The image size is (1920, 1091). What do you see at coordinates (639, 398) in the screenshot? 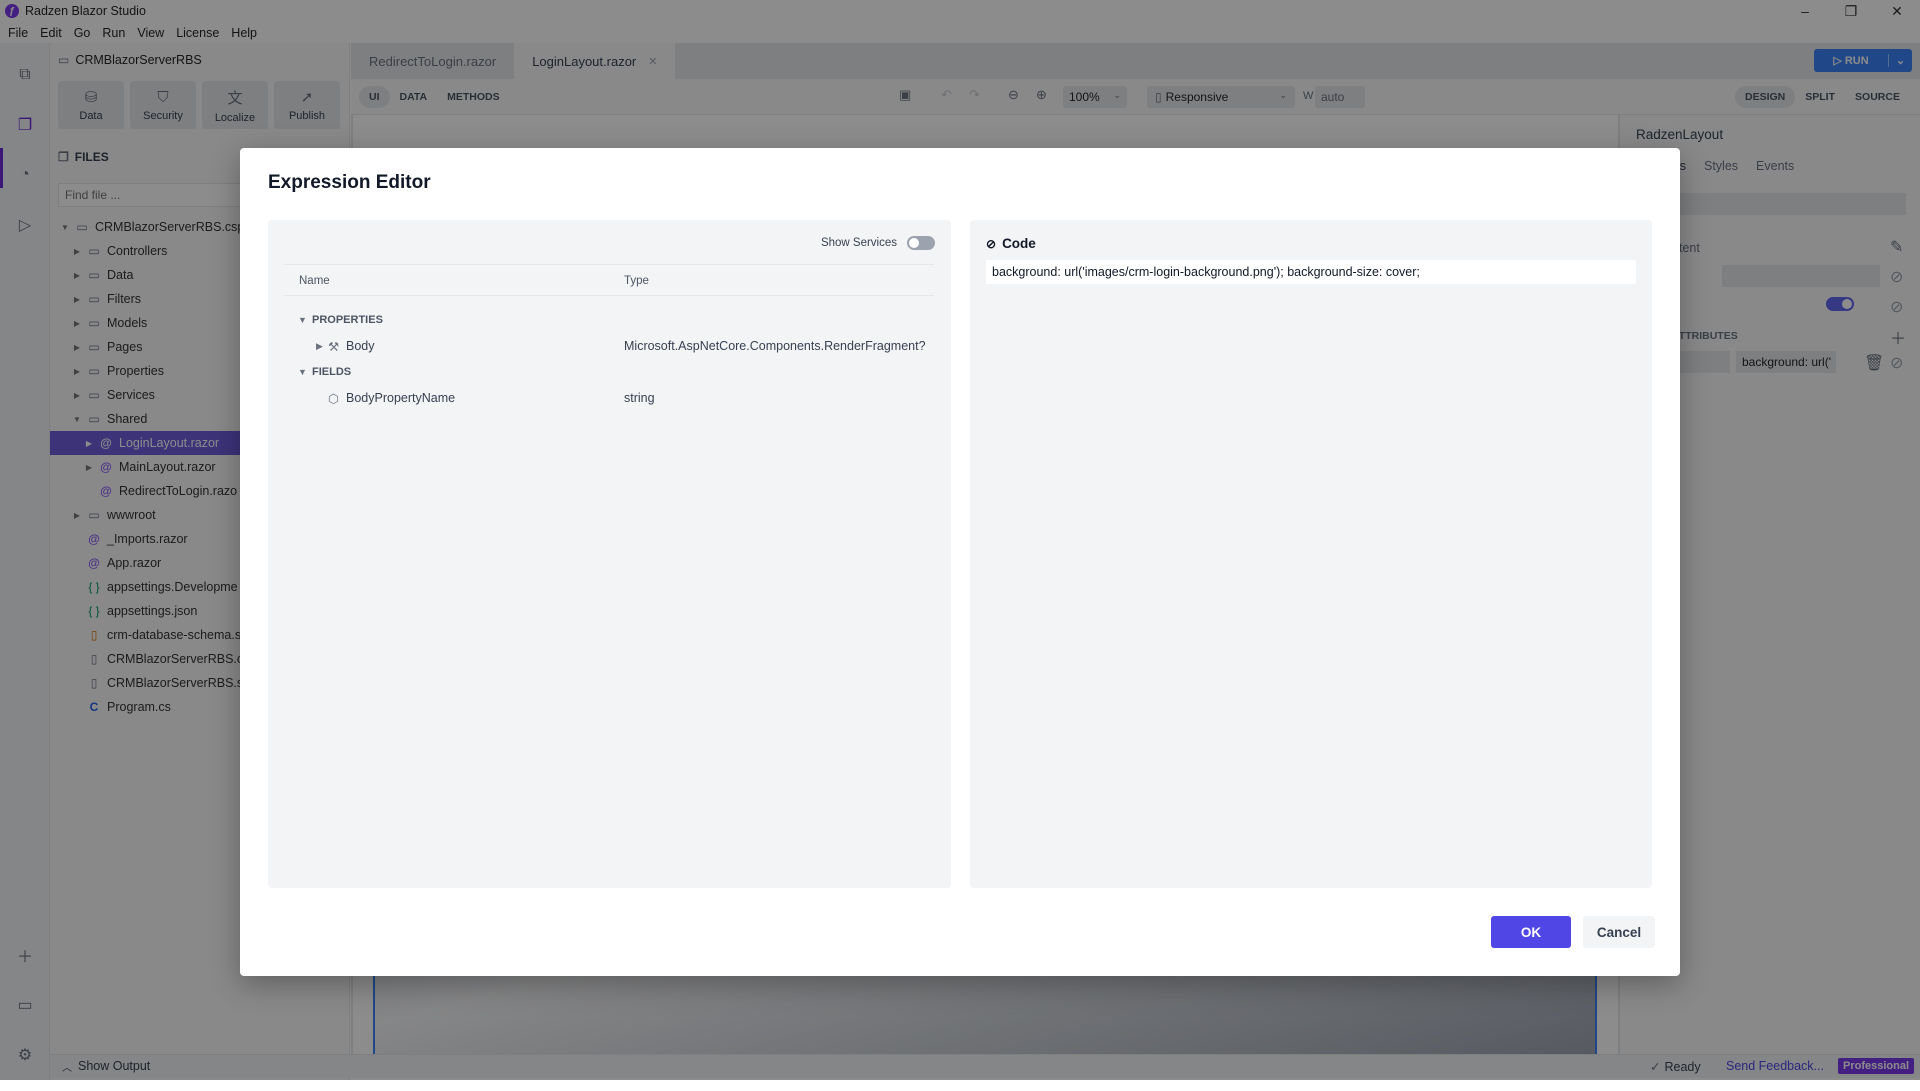
I see `member-type: string` at bounding box center [639, 398].